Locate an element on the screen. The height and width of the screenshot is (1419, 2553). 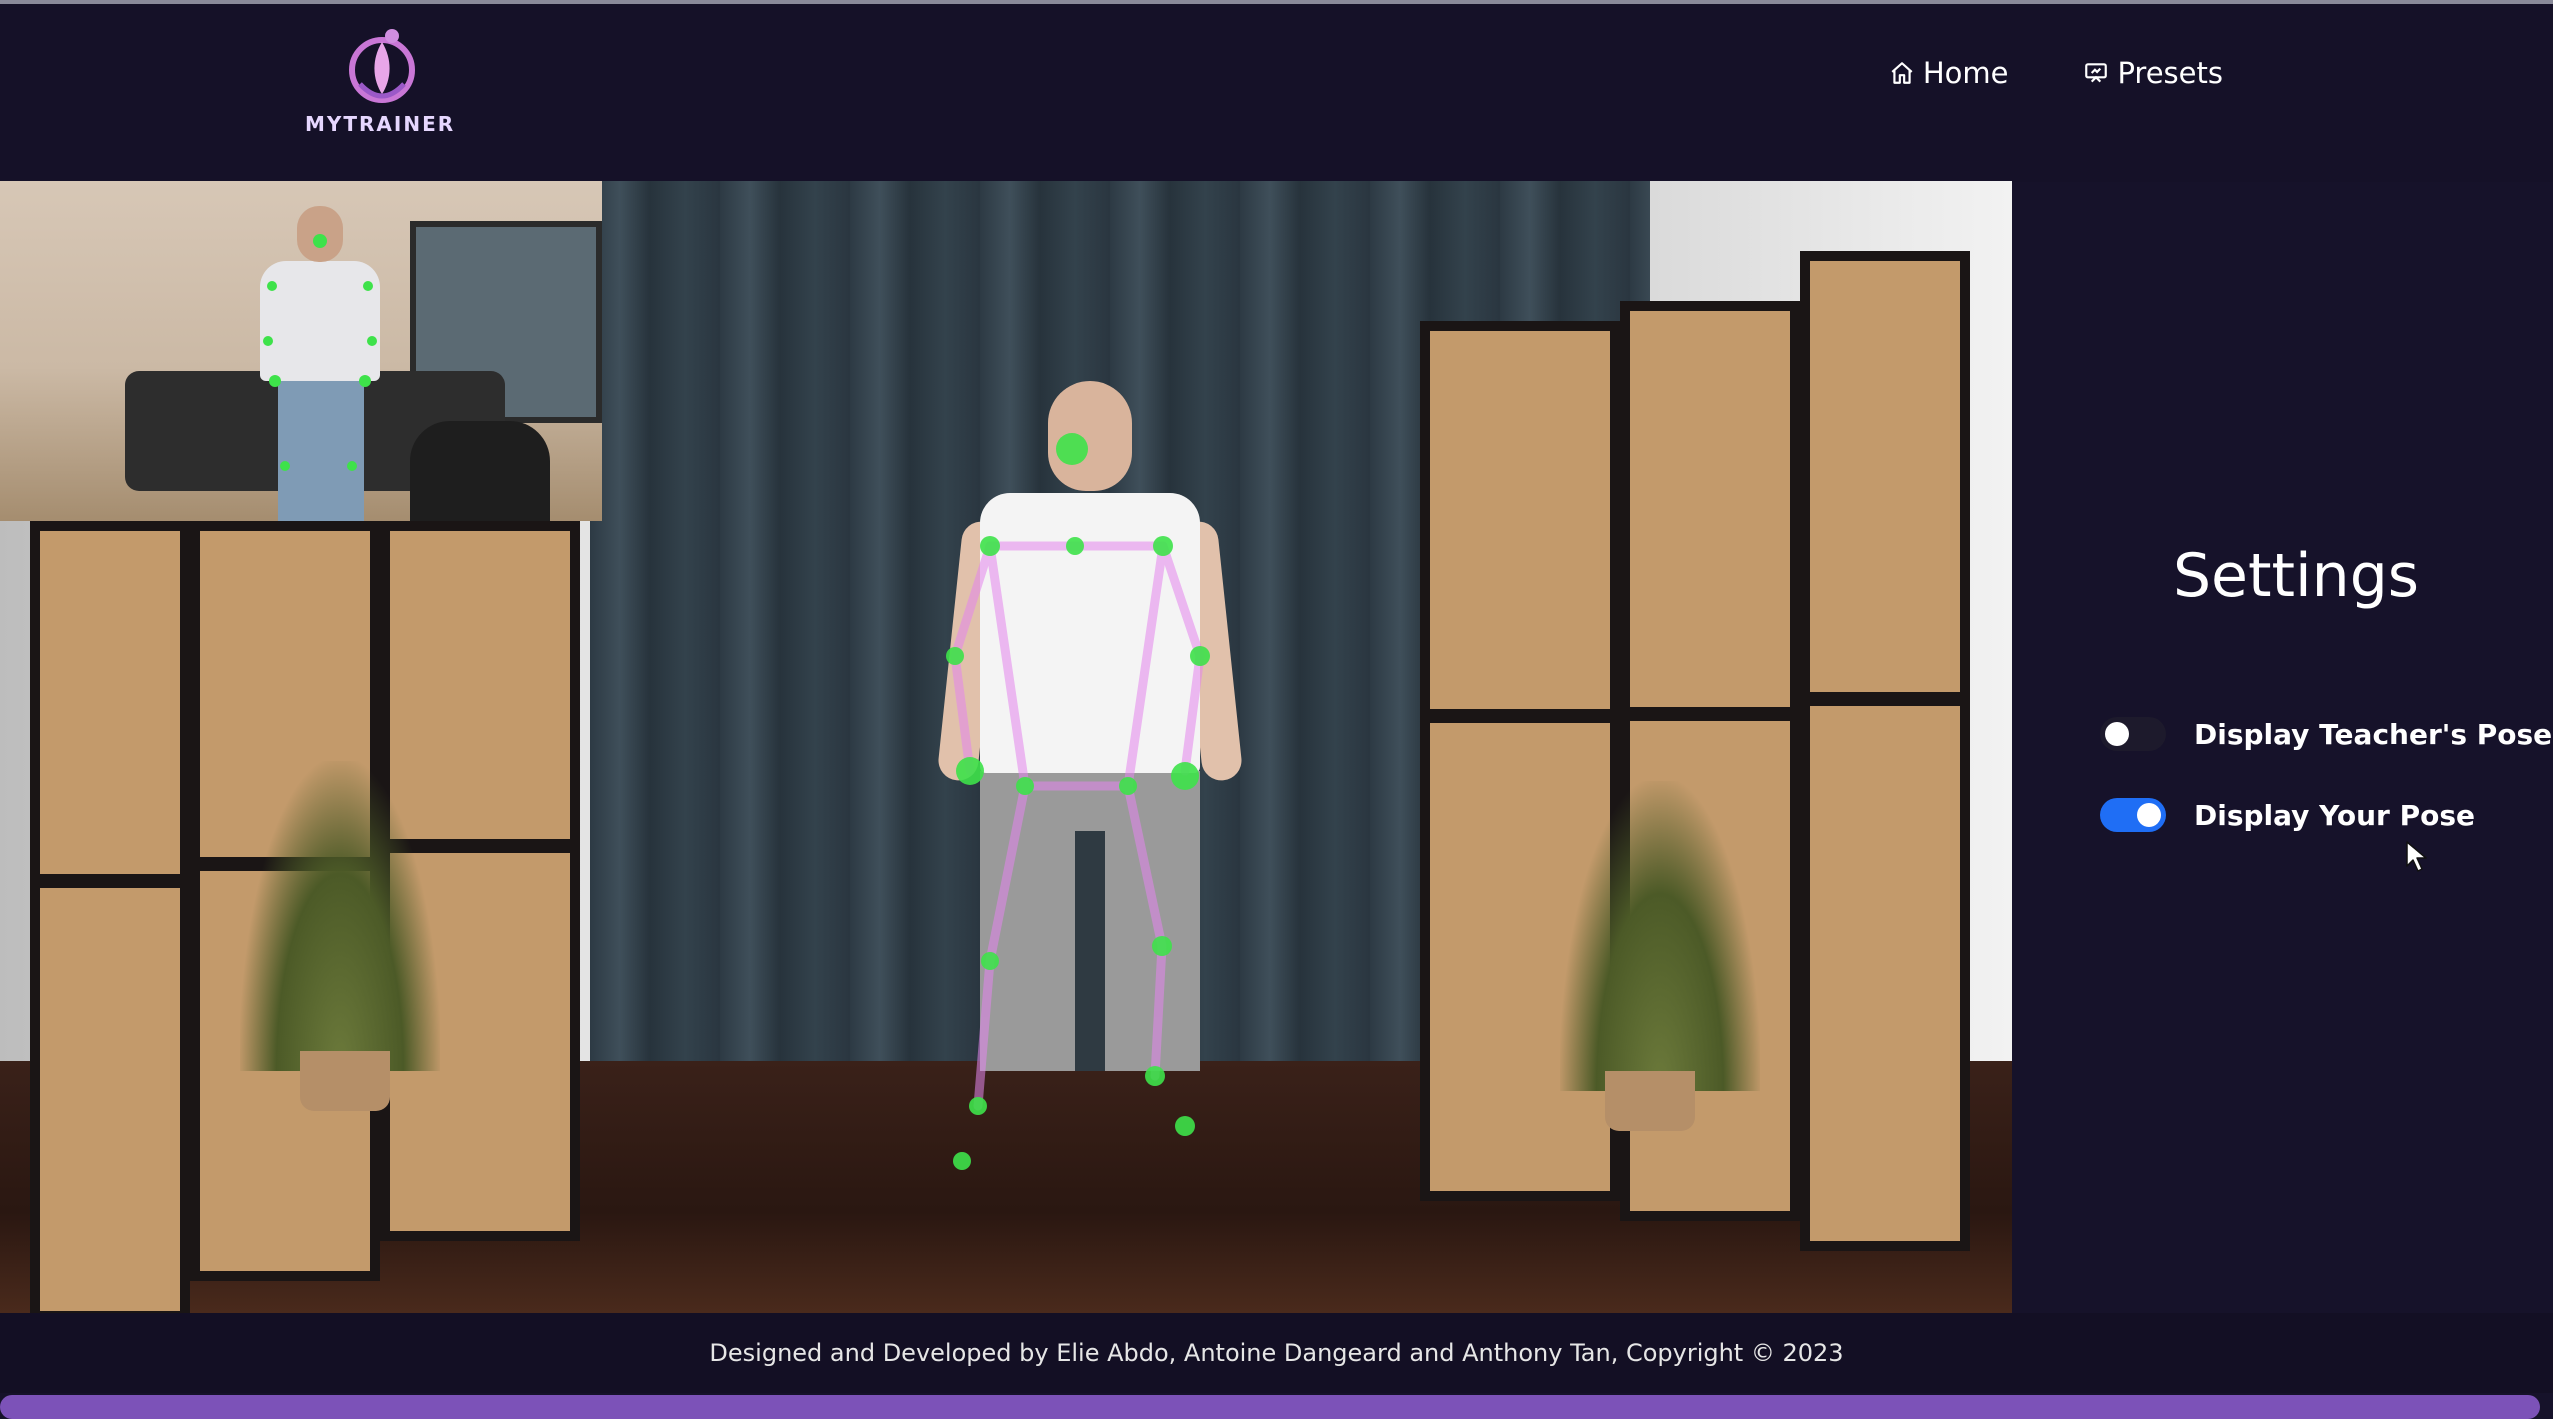
presets-icon is located at coordinates (2096, 73).